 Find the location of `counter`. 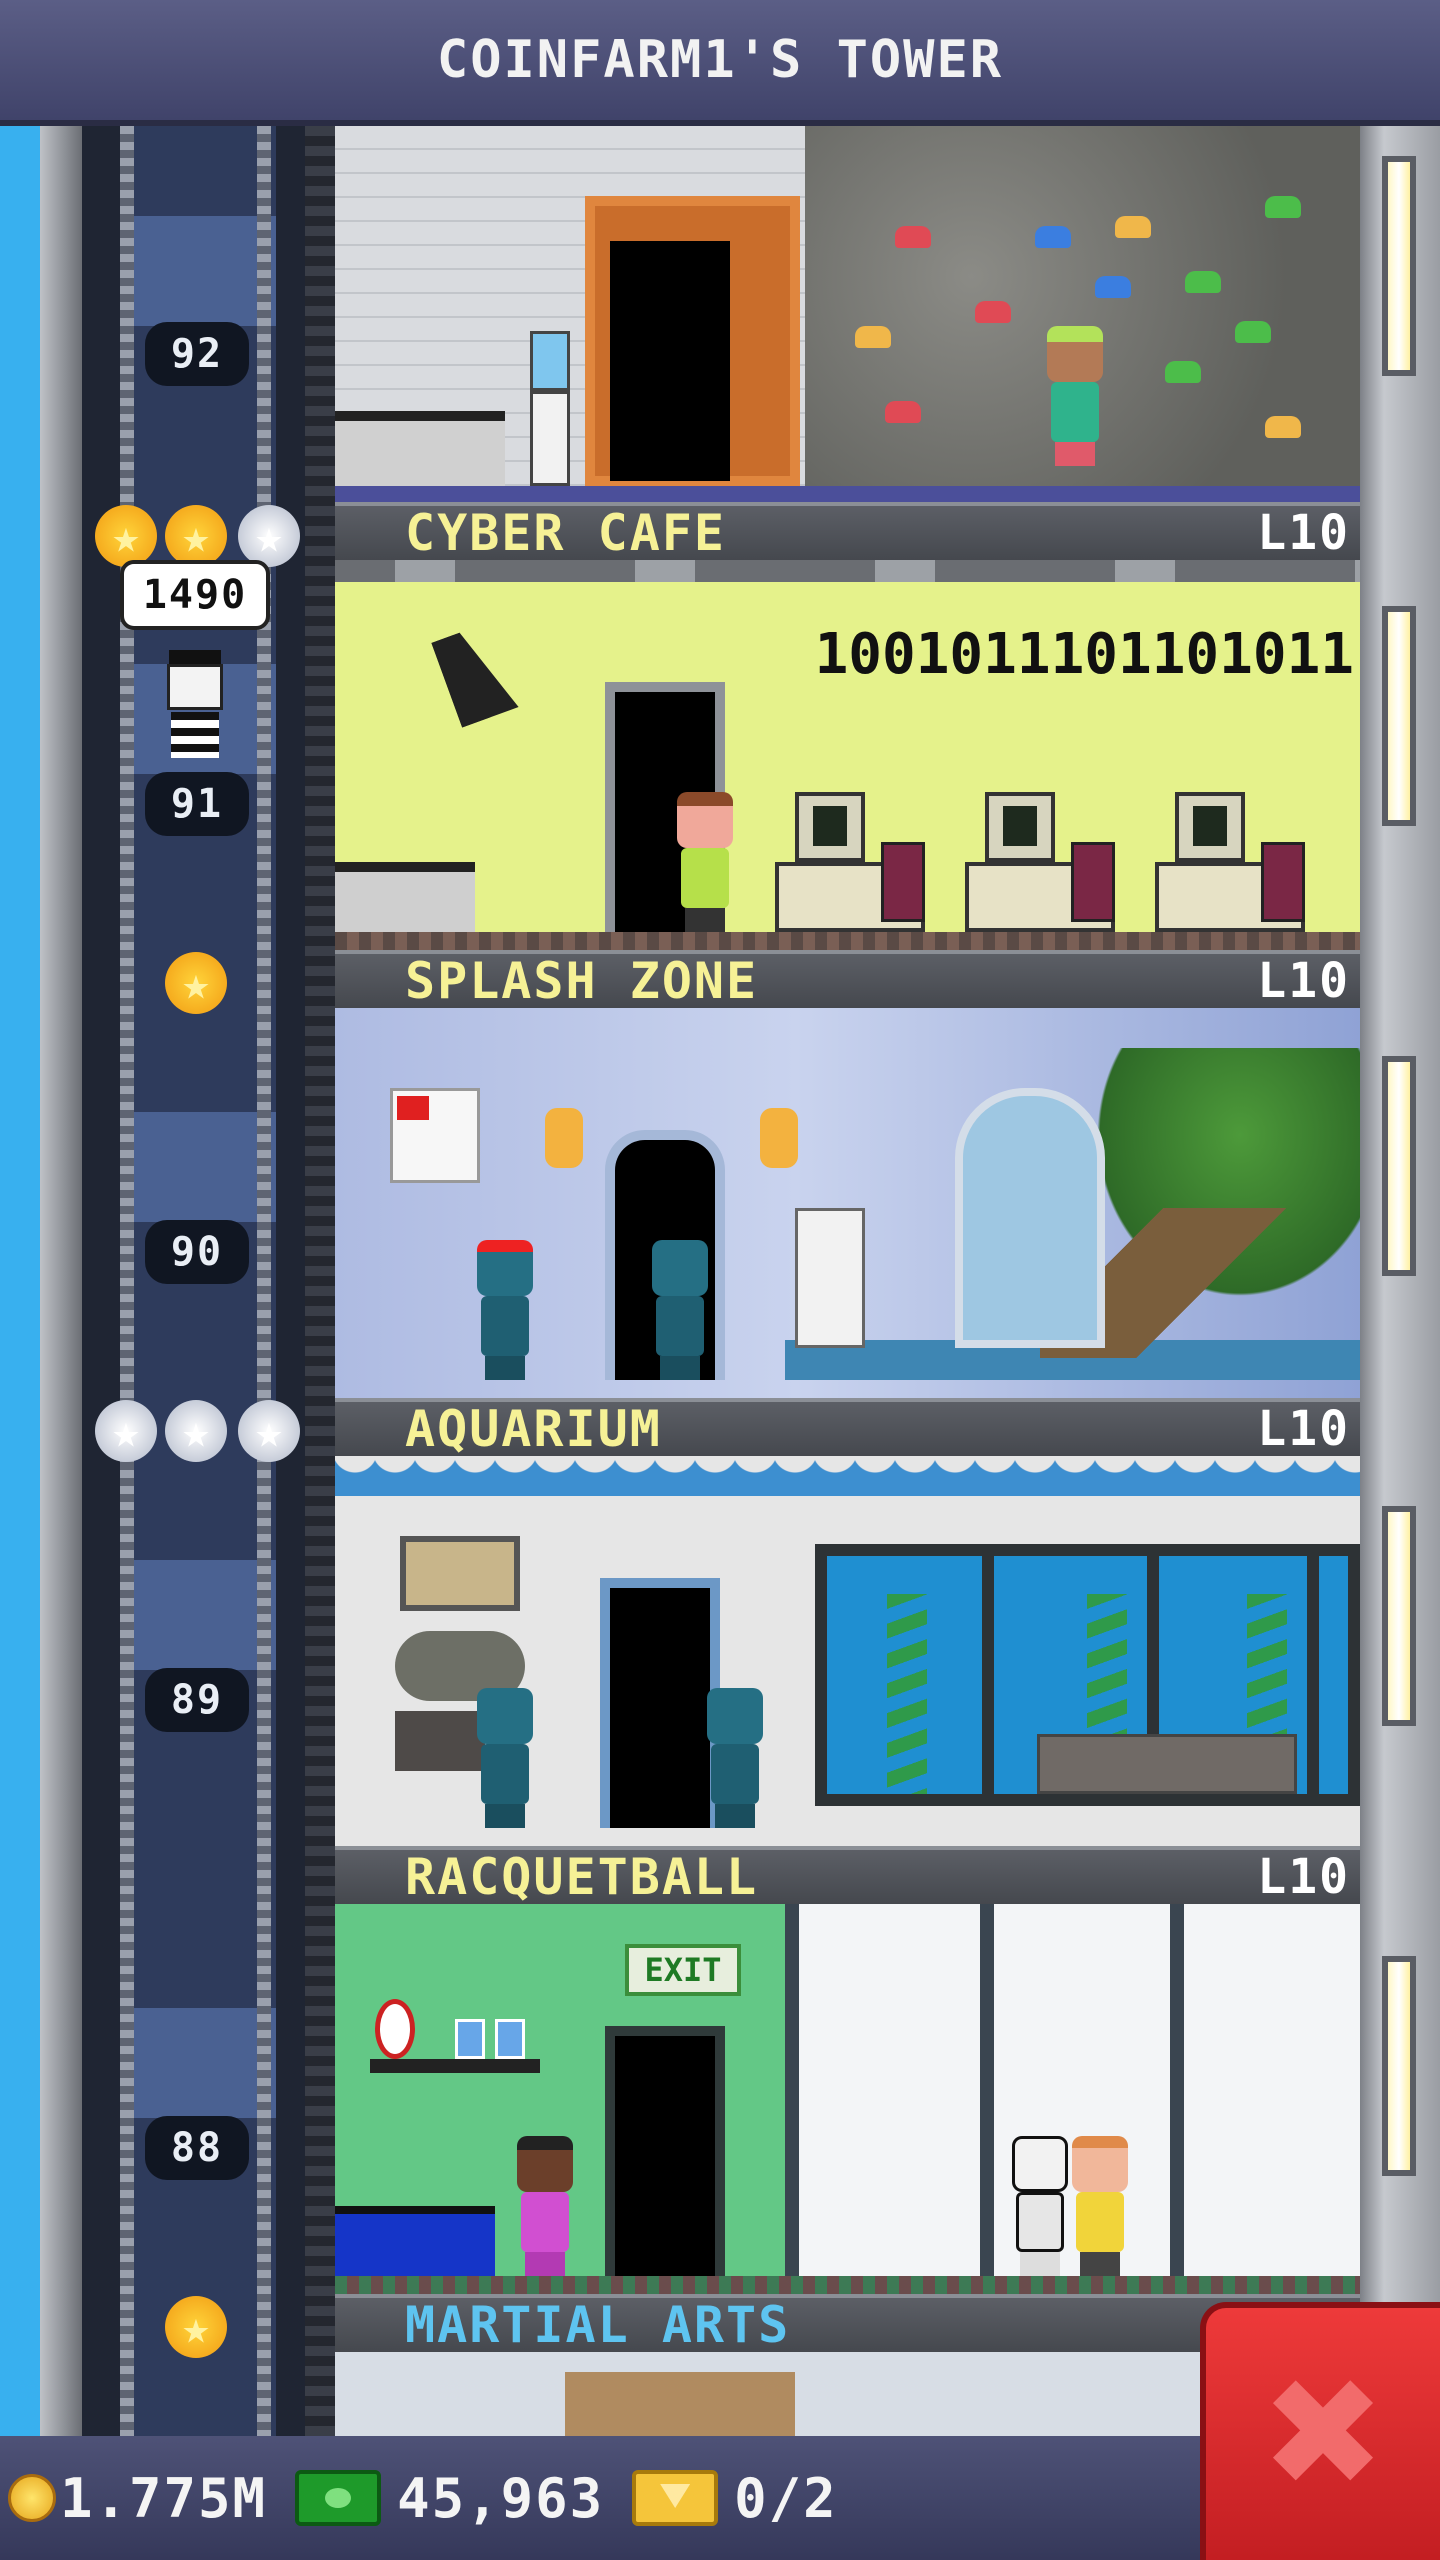

counter is located at coordinates (415, 2241).